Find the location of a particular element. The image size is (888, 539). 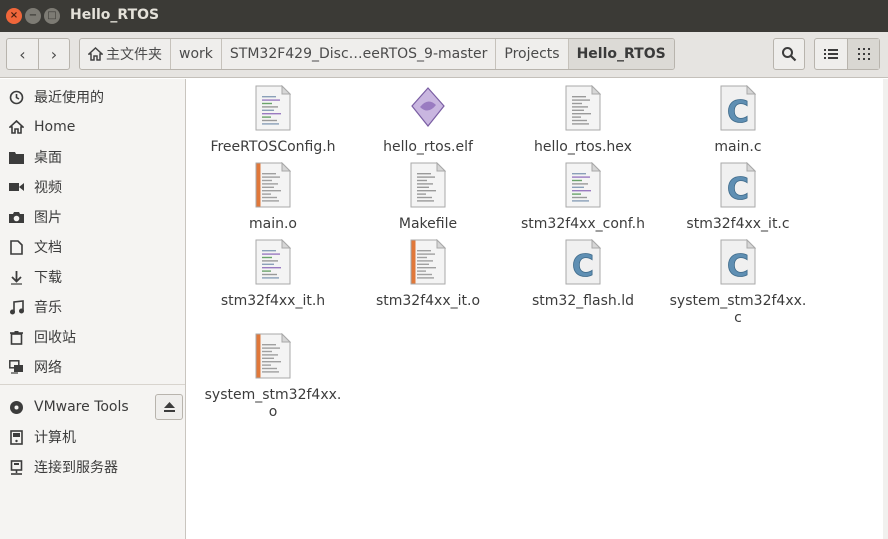

window-minimize-button: − is located at coordinates (33, 16).